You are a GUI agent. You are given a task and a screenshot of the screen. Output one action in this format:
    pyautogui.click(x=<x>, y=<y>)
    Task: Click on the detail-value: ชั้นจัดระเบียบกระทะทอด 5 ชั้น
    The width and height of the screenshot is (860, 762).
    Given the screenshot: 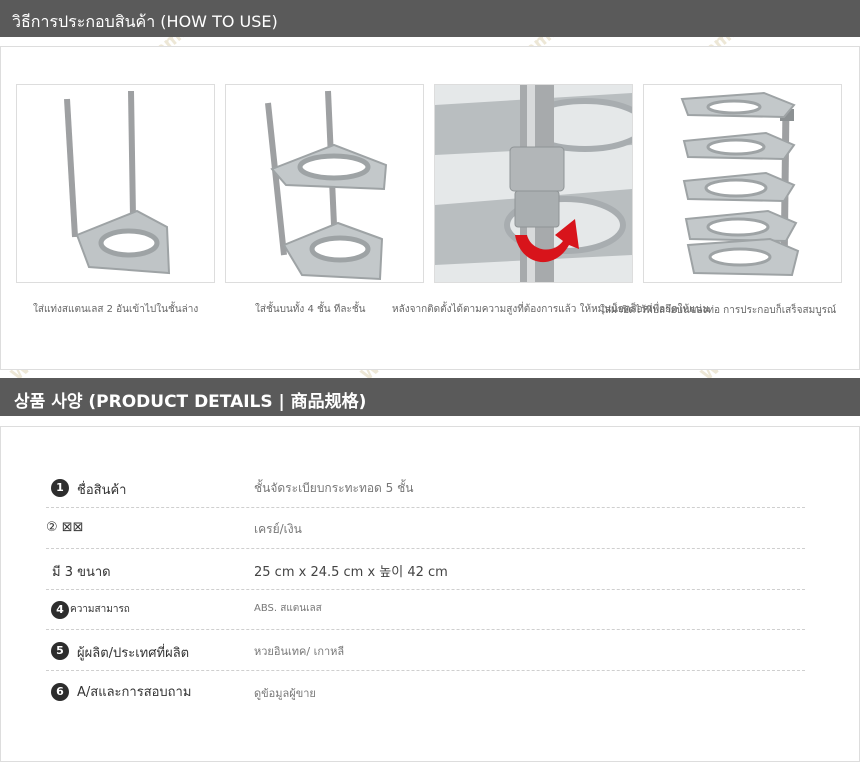 What is the action you would take?
    pyautogui.click(x=334, y=488)
    